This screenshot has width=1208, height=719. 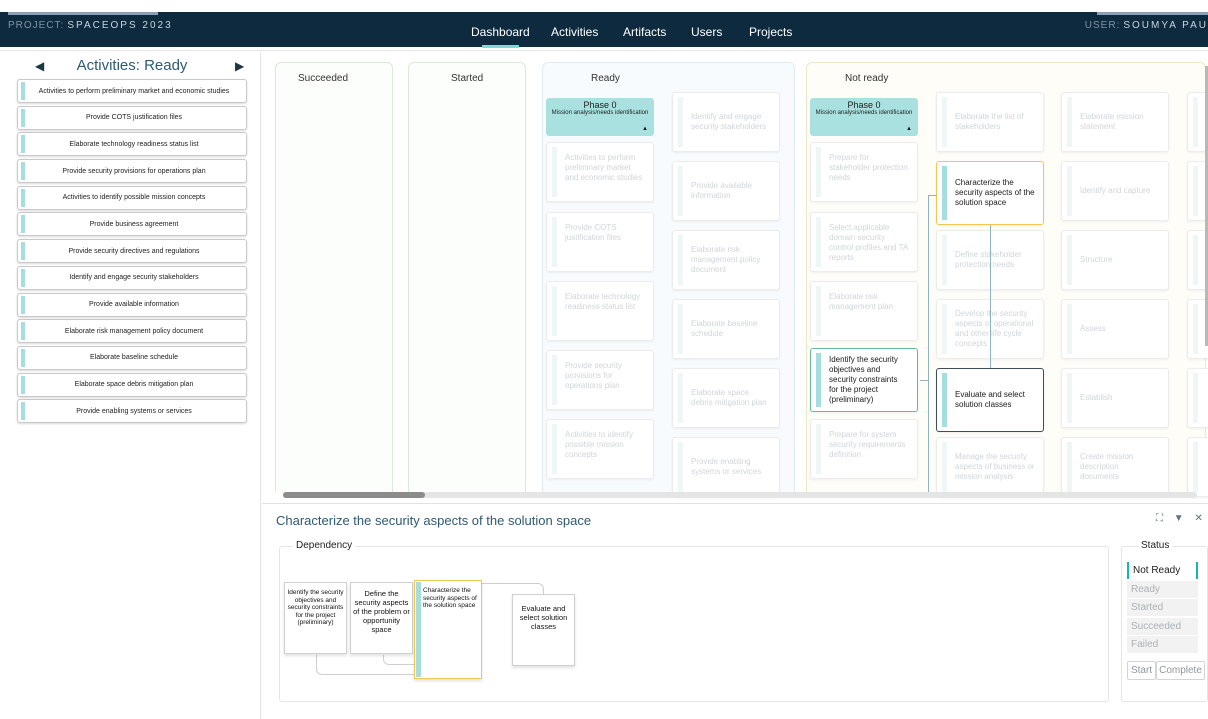 What do you see at coordinates (132, 411) in the screenshot?
I see `activity-item: Provide enabling systems or services` at bounding box center [132, 411].